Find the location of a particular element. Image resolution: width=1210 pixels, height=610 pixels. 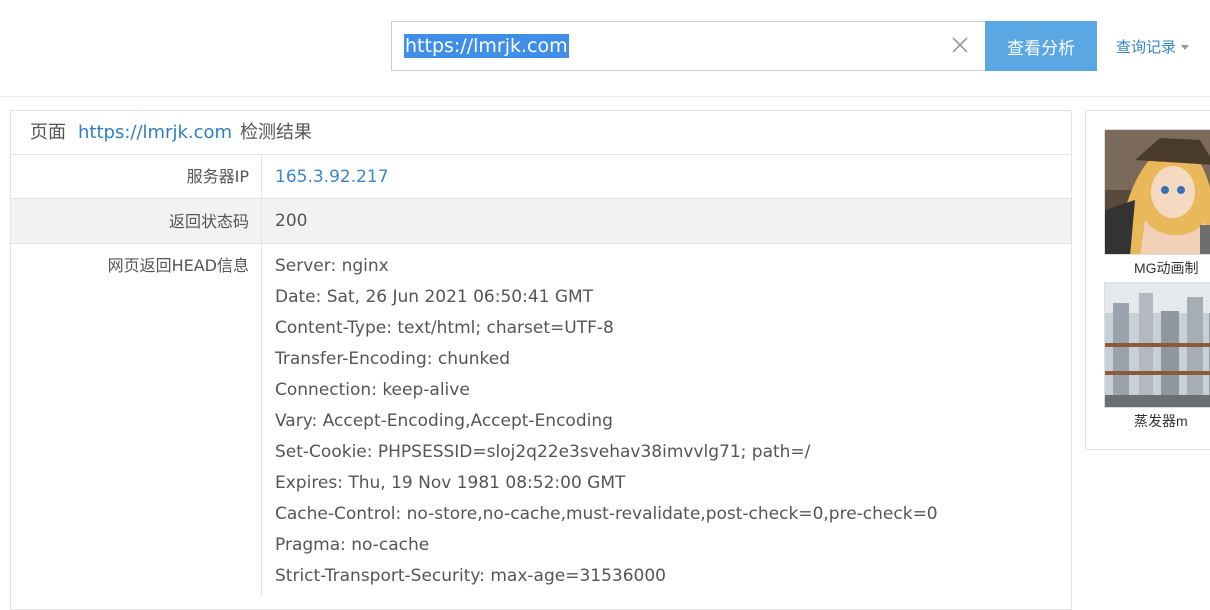

header-url: https://lmrjk.com is located at coordinates (155, 132).